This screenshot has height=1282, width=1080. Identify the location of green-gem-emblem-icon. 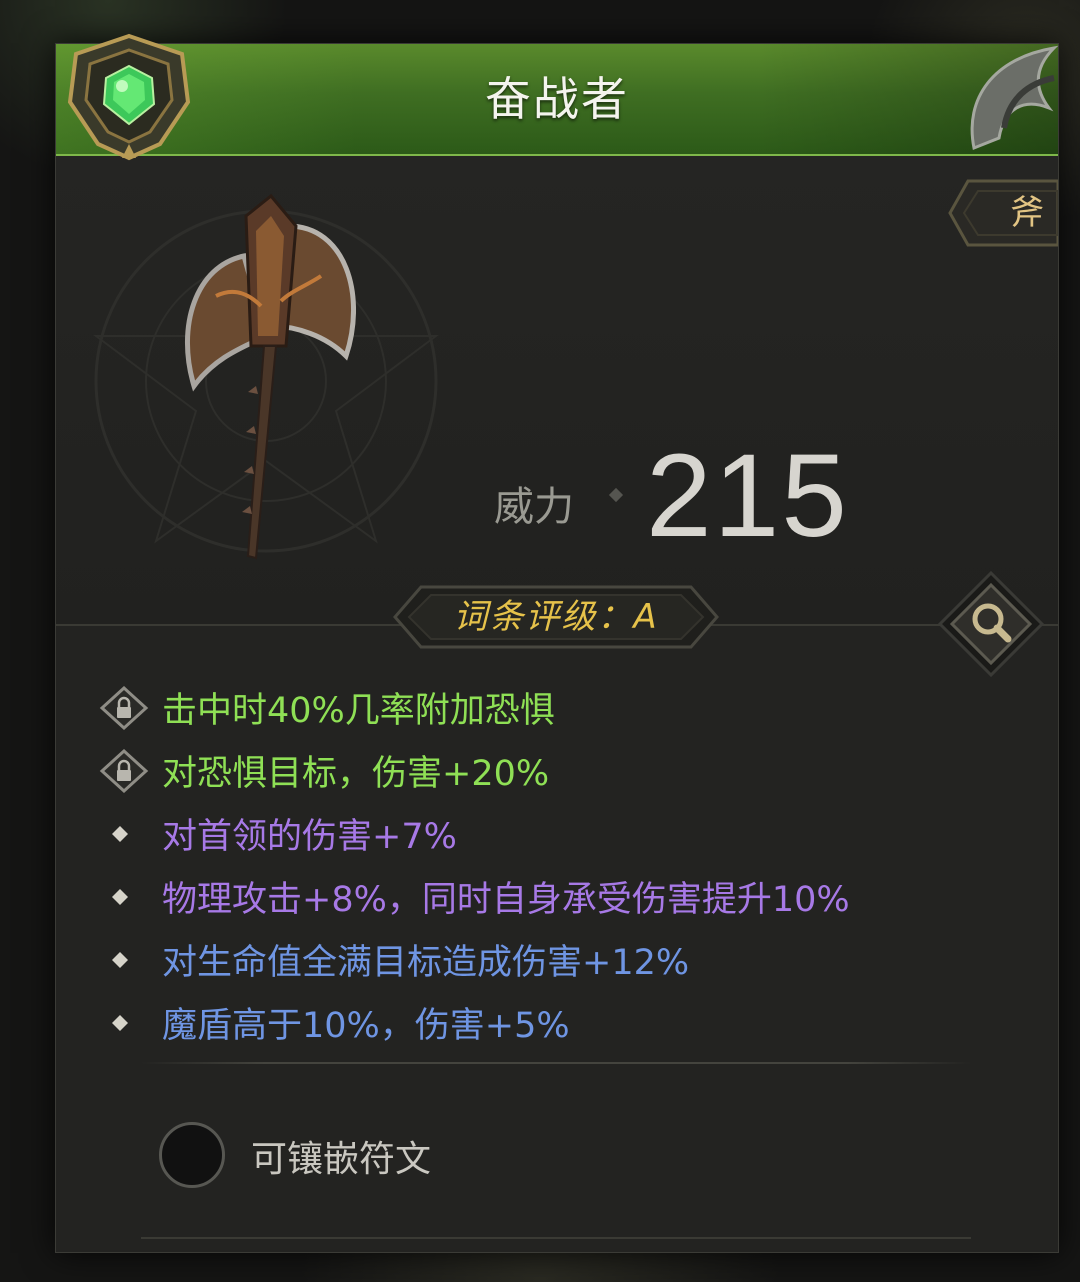
(129, 97).